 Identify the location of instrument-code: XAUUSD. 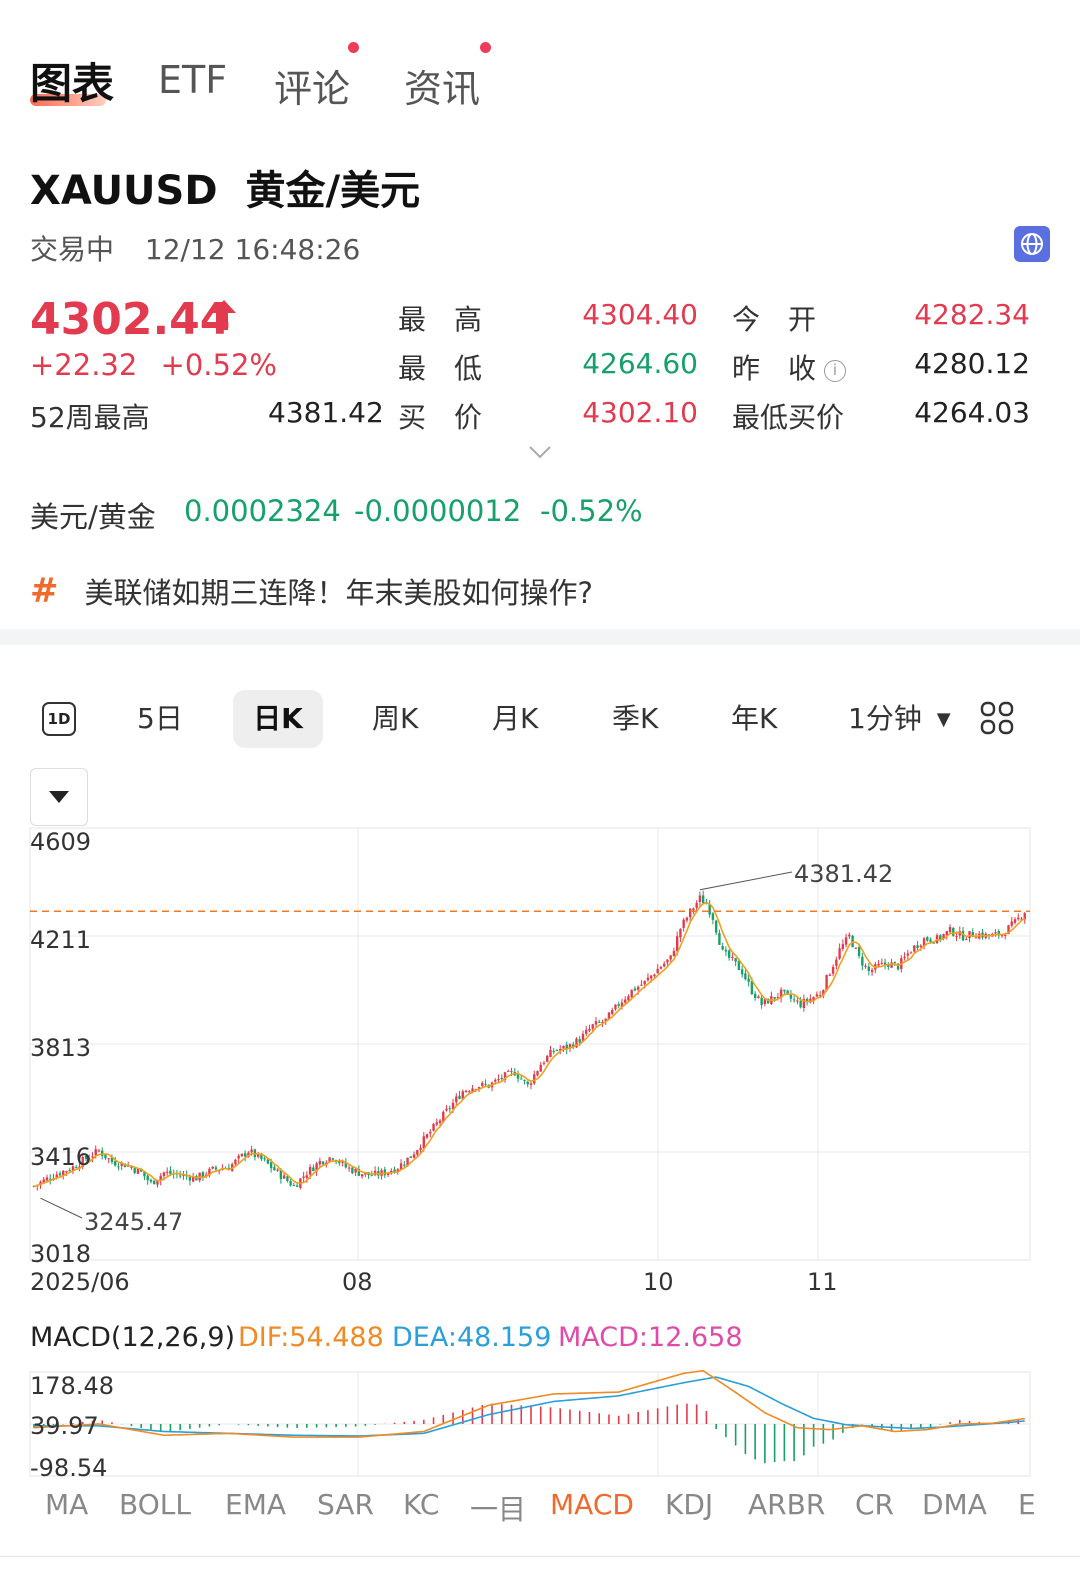
(124, 191).